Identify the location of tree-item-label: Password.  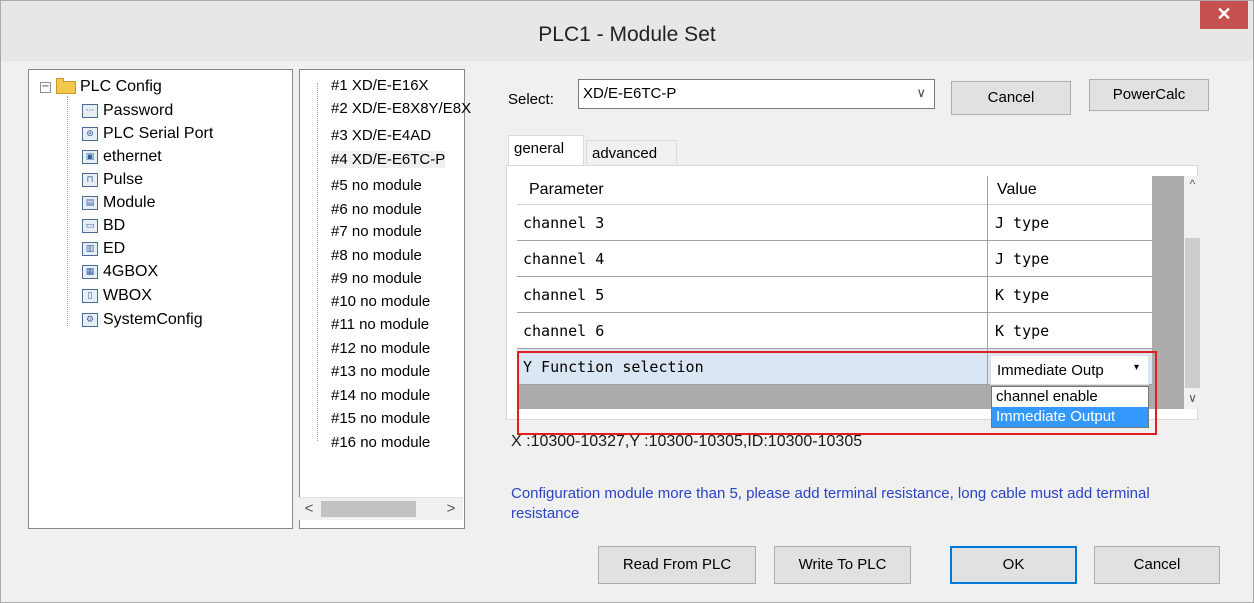
(138, 110).